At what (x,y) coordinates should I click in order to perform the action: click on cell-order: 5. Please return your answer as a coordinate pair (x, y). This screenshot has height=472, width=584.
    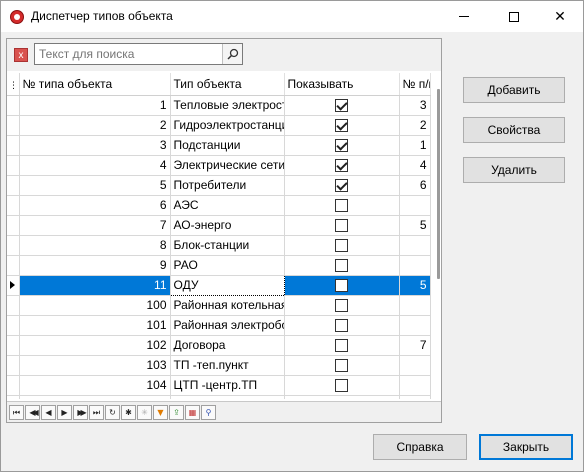
    Looking at the image, I should click on (415, 285).